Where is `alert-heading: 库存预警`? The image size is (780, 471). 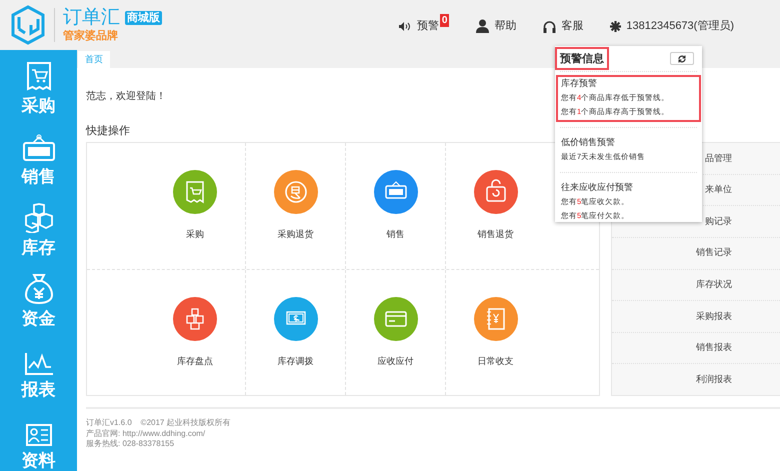 alert-heading: 库存预警 is located at coordinates (579, 83).